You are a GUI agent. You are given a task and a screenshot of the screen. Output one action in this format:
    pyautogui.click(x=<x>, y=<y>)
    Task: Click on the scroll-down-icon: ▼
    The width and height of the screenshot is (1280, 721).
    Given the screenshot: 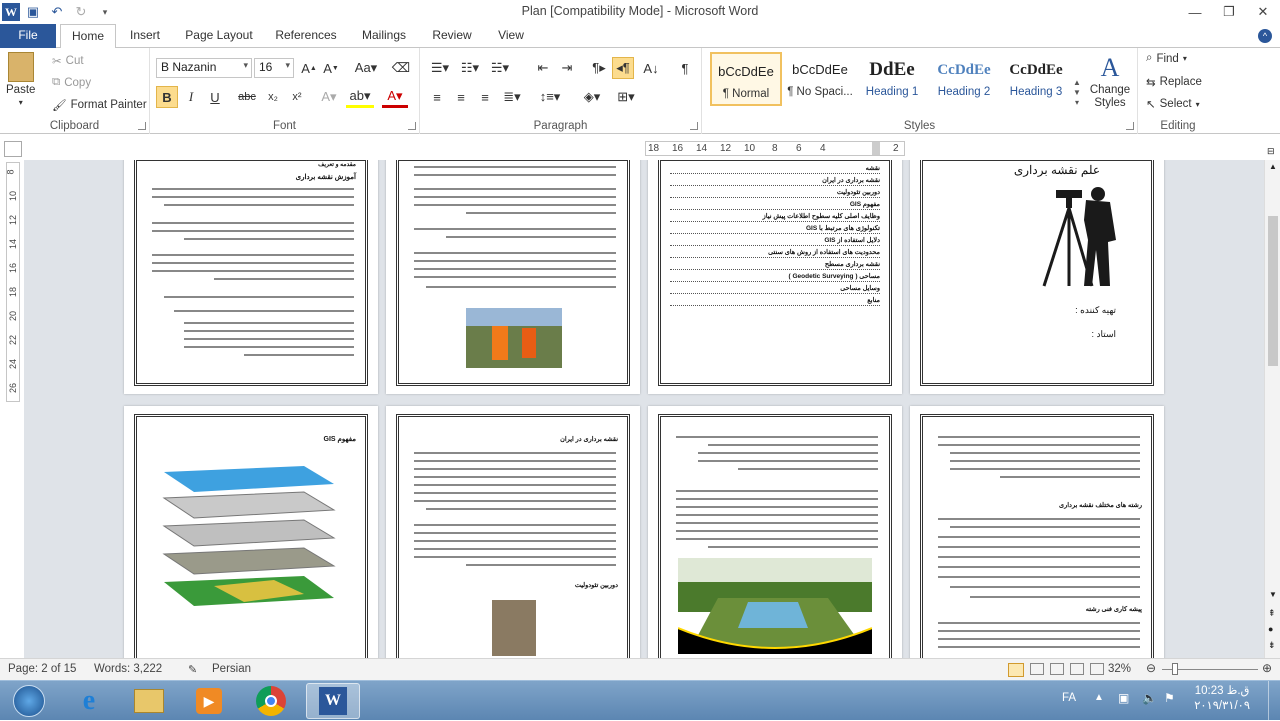 What is the action you would take?
    pyautogui.click(x=1273, y=594)
    